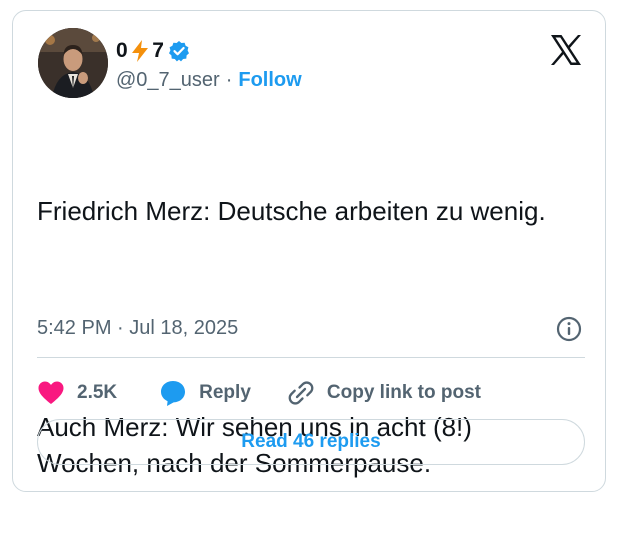 The width and height of the screenshot is (620, 553). I want to click on like-button: 2.5K, so click(77, 393).